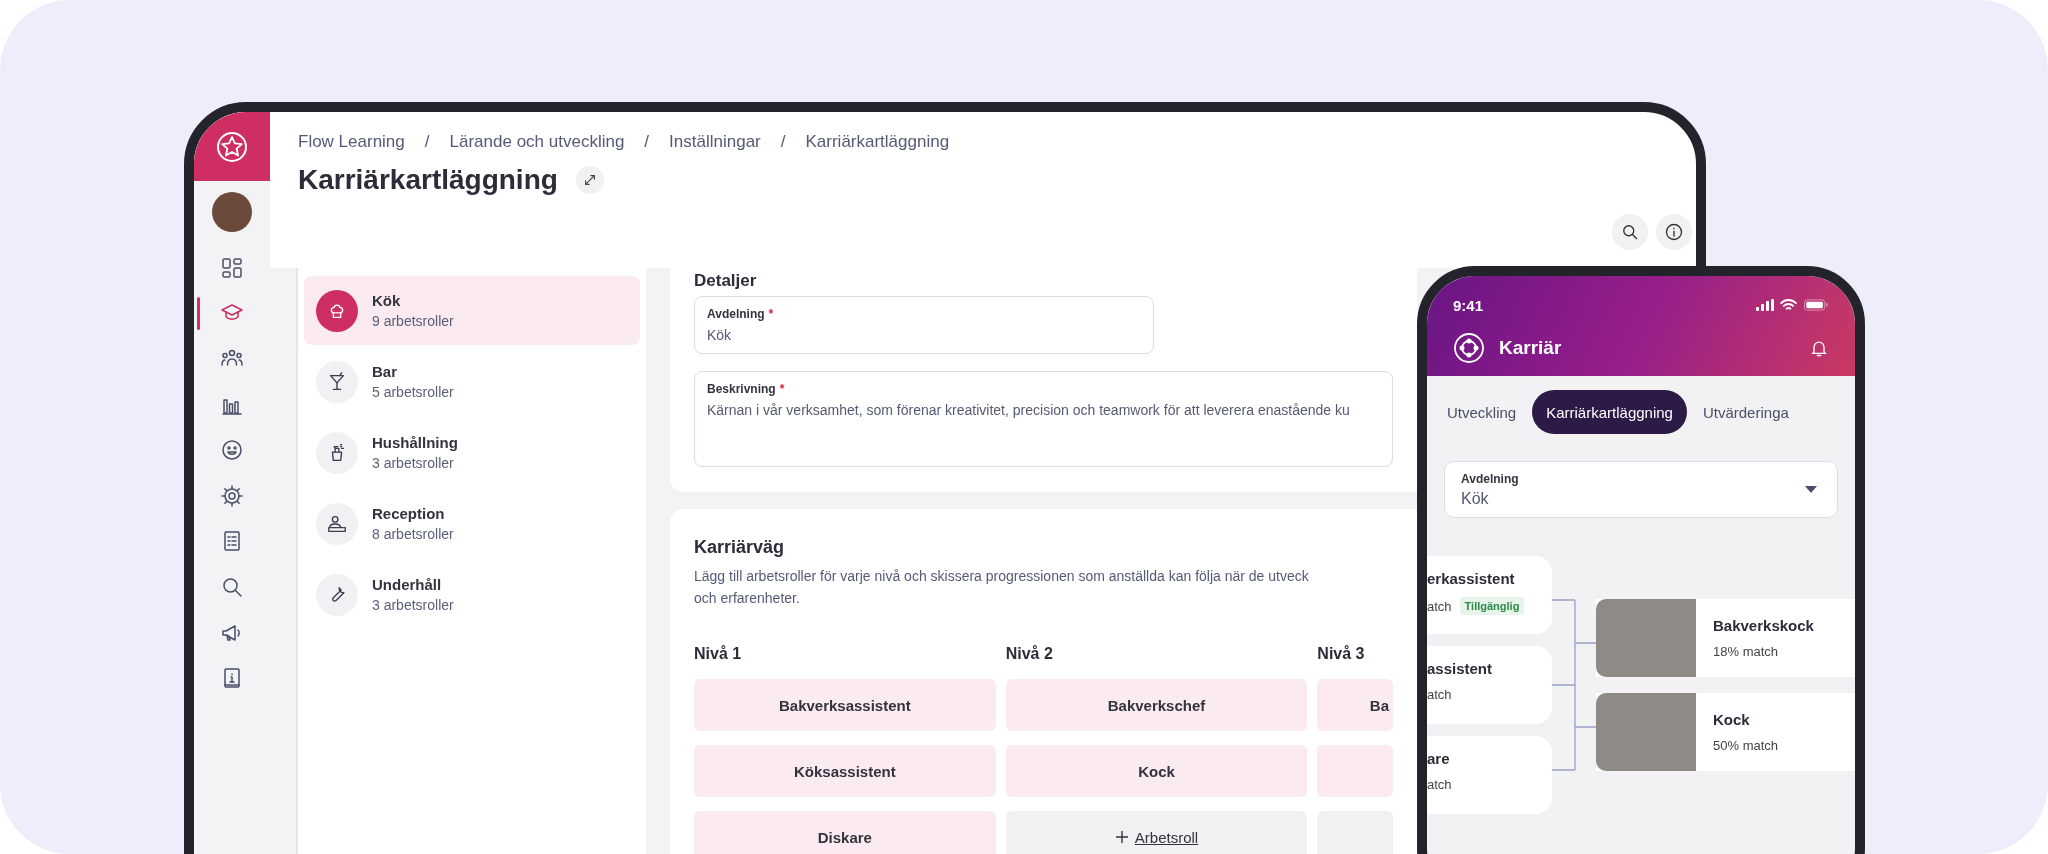 This screenshot has width=2048, height=854. I want to click on expand-button, so click(589, 180).